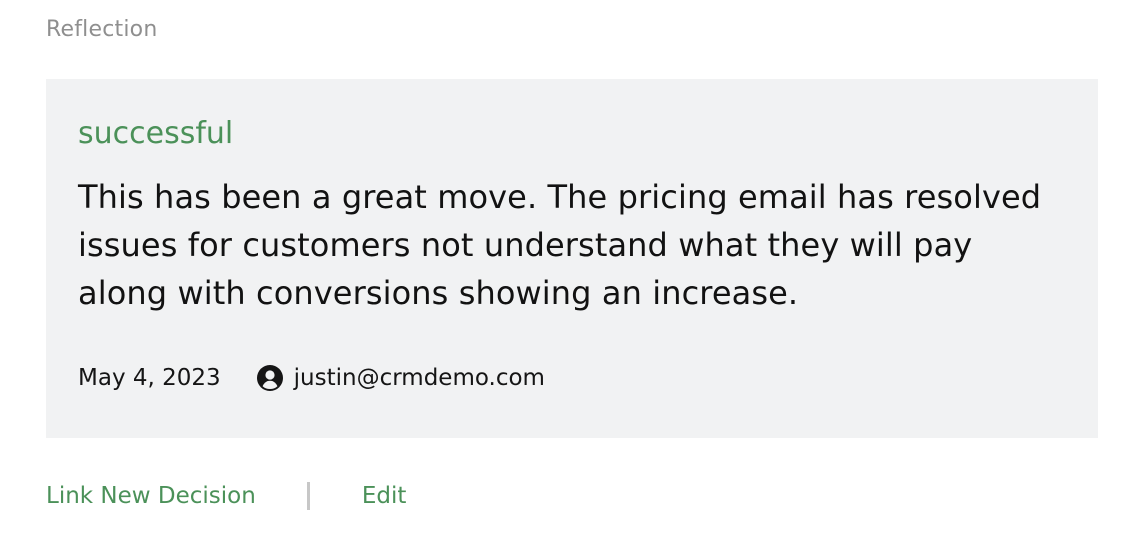  What do you see at coordinates (269, 378) in the screenshot?
I see `user-circle-icon` at bounding box center [269, 378].